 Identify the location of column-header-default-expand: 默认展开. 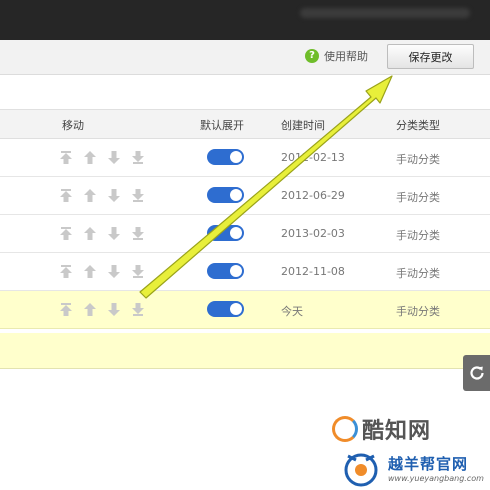
(222, 125).